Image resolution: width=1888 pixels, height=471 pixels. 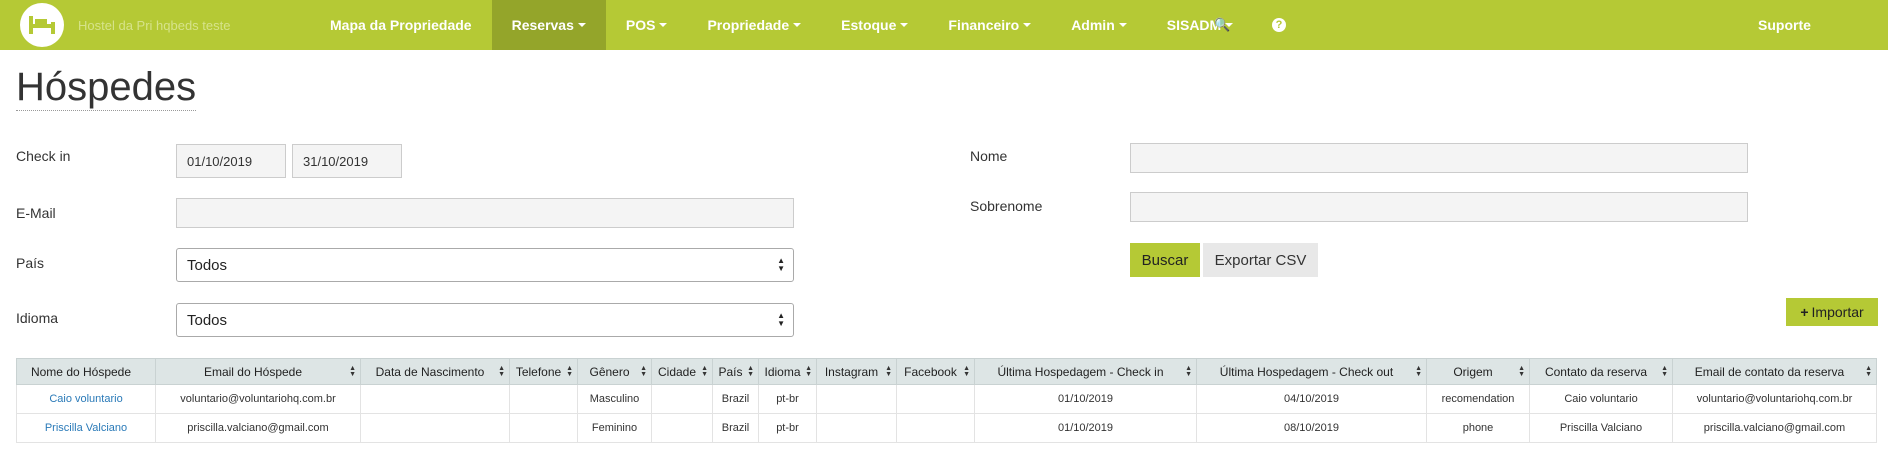 I want to click on column-header-label: Telefone, so click(x=538, y=371).